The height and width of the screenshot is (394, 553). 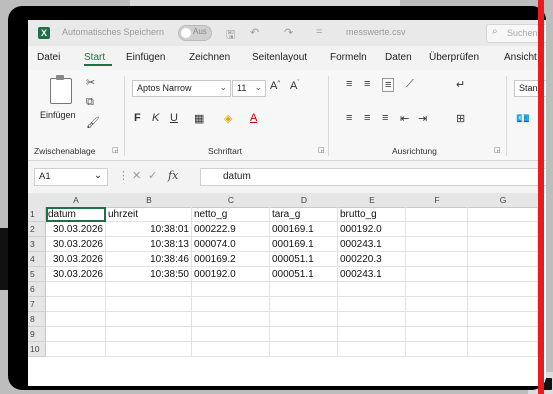 I want to click on table-cell: netto_g, so click(x=231, y=214).